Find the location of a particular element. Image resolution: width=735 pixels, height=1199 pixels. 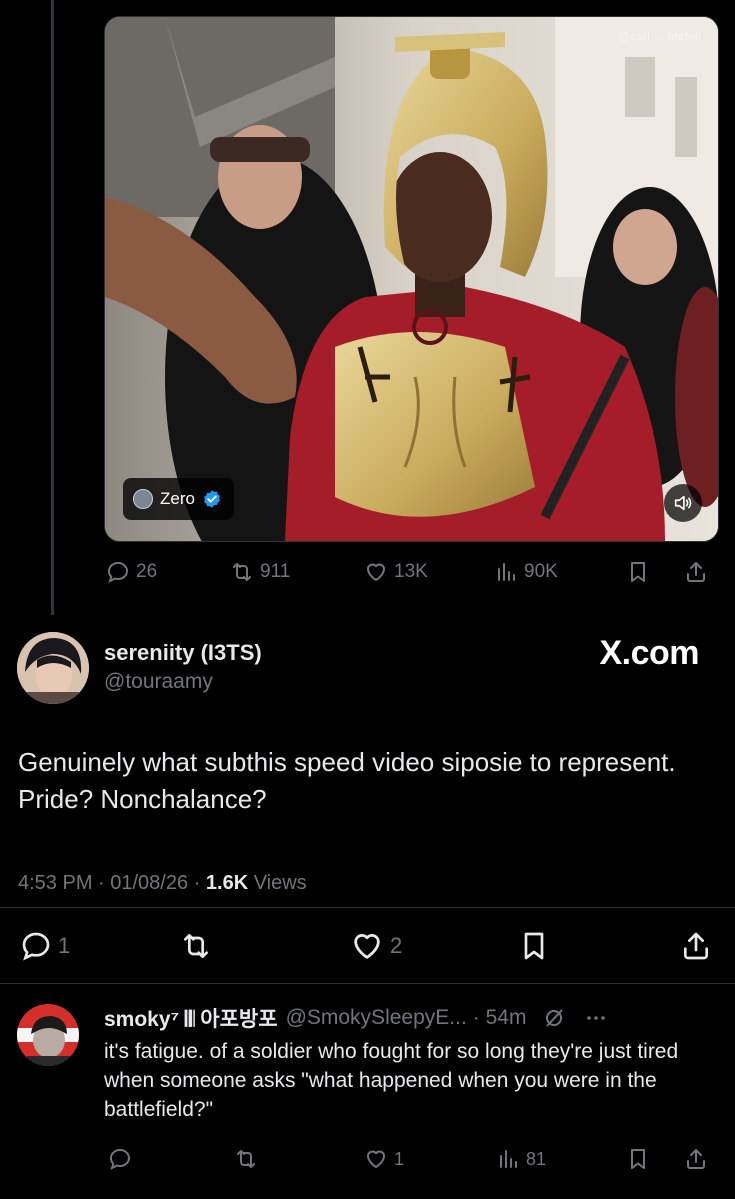

tweet-timestamp: 4:53 PM · 01/08/26 · is located at coordinates (112, 883).